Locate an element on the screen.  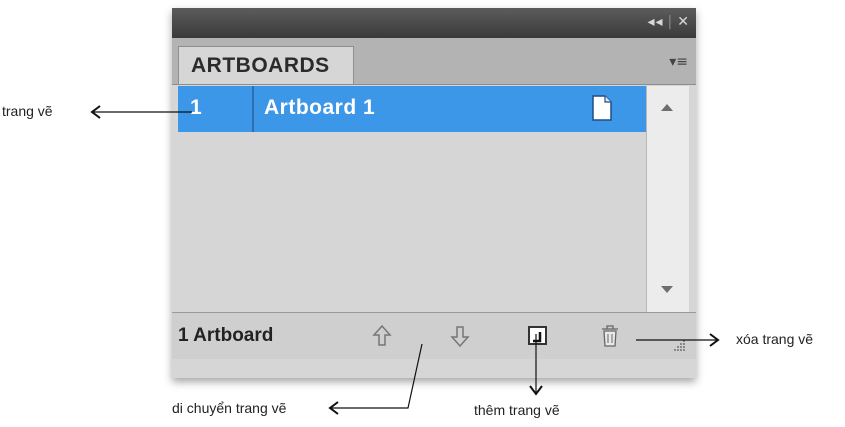
annotation-move: di chuyển trang vẽ is located at coordinates (229, 408).